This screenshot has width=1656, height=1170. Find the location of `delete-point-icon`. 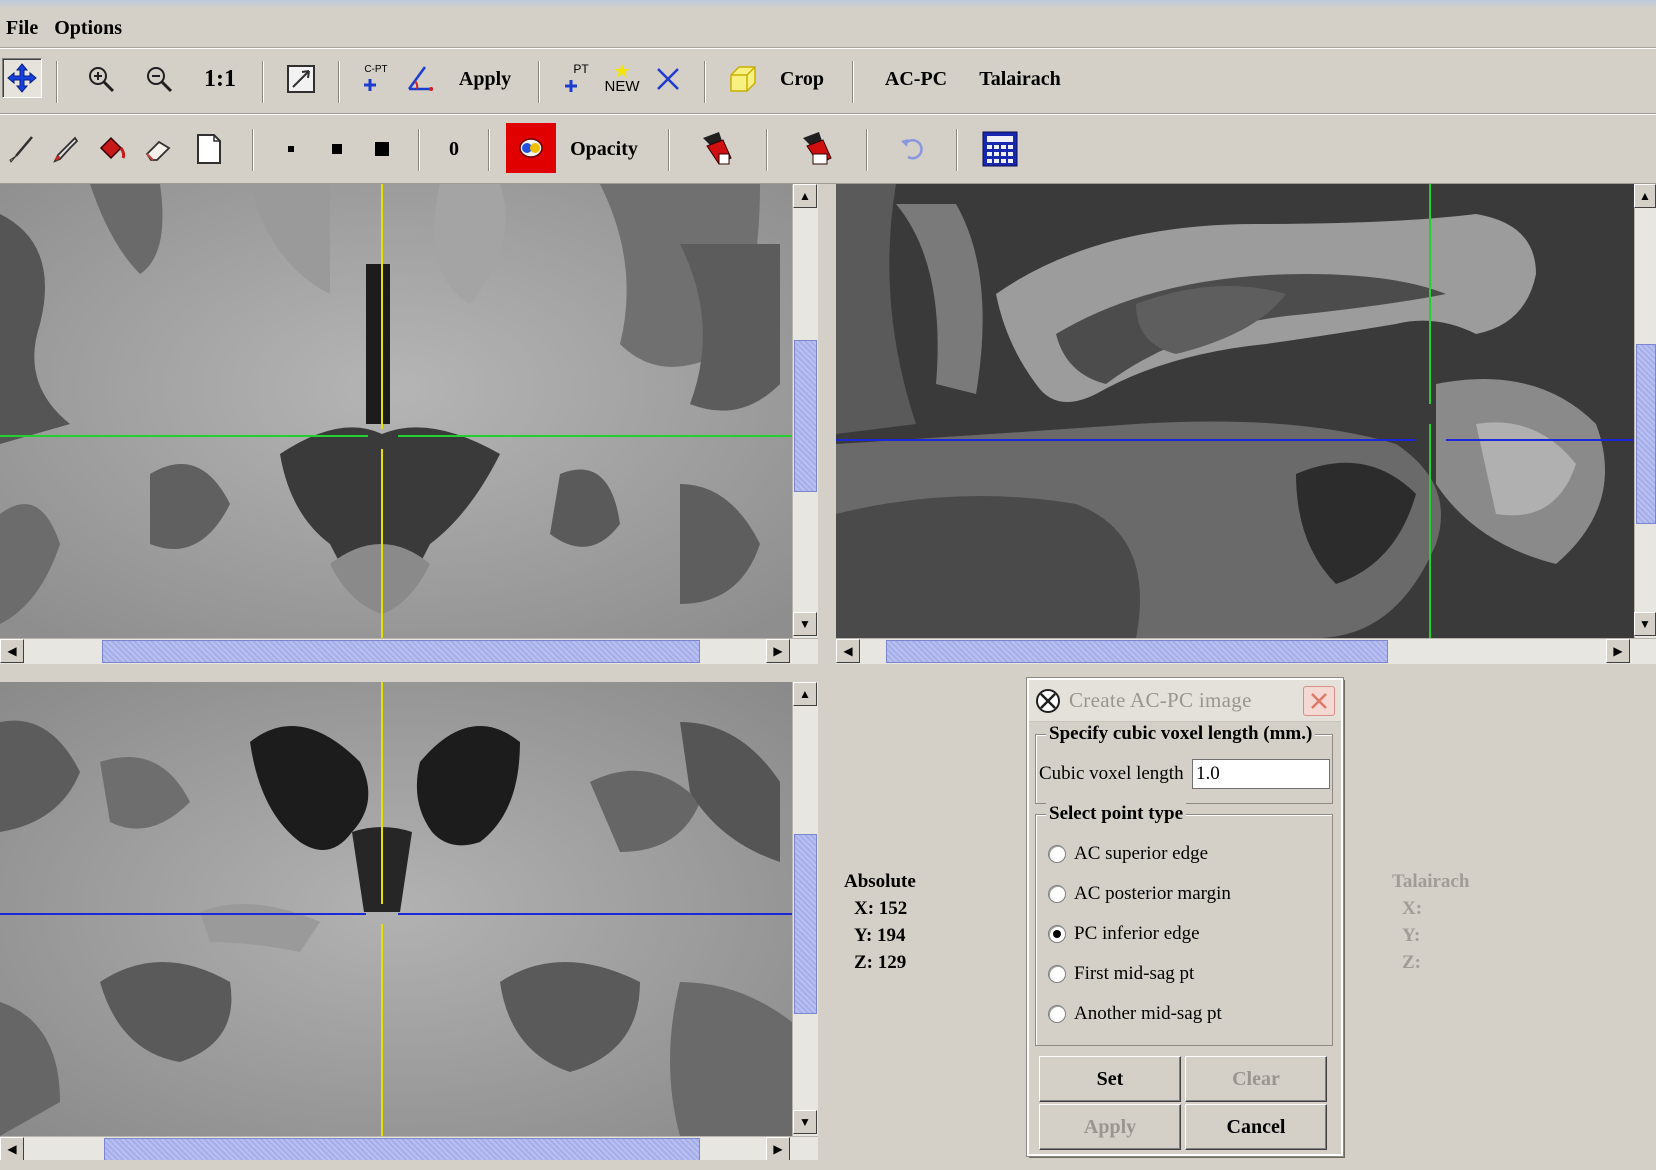

delete-point-icon is located at coordinates (668, 79).